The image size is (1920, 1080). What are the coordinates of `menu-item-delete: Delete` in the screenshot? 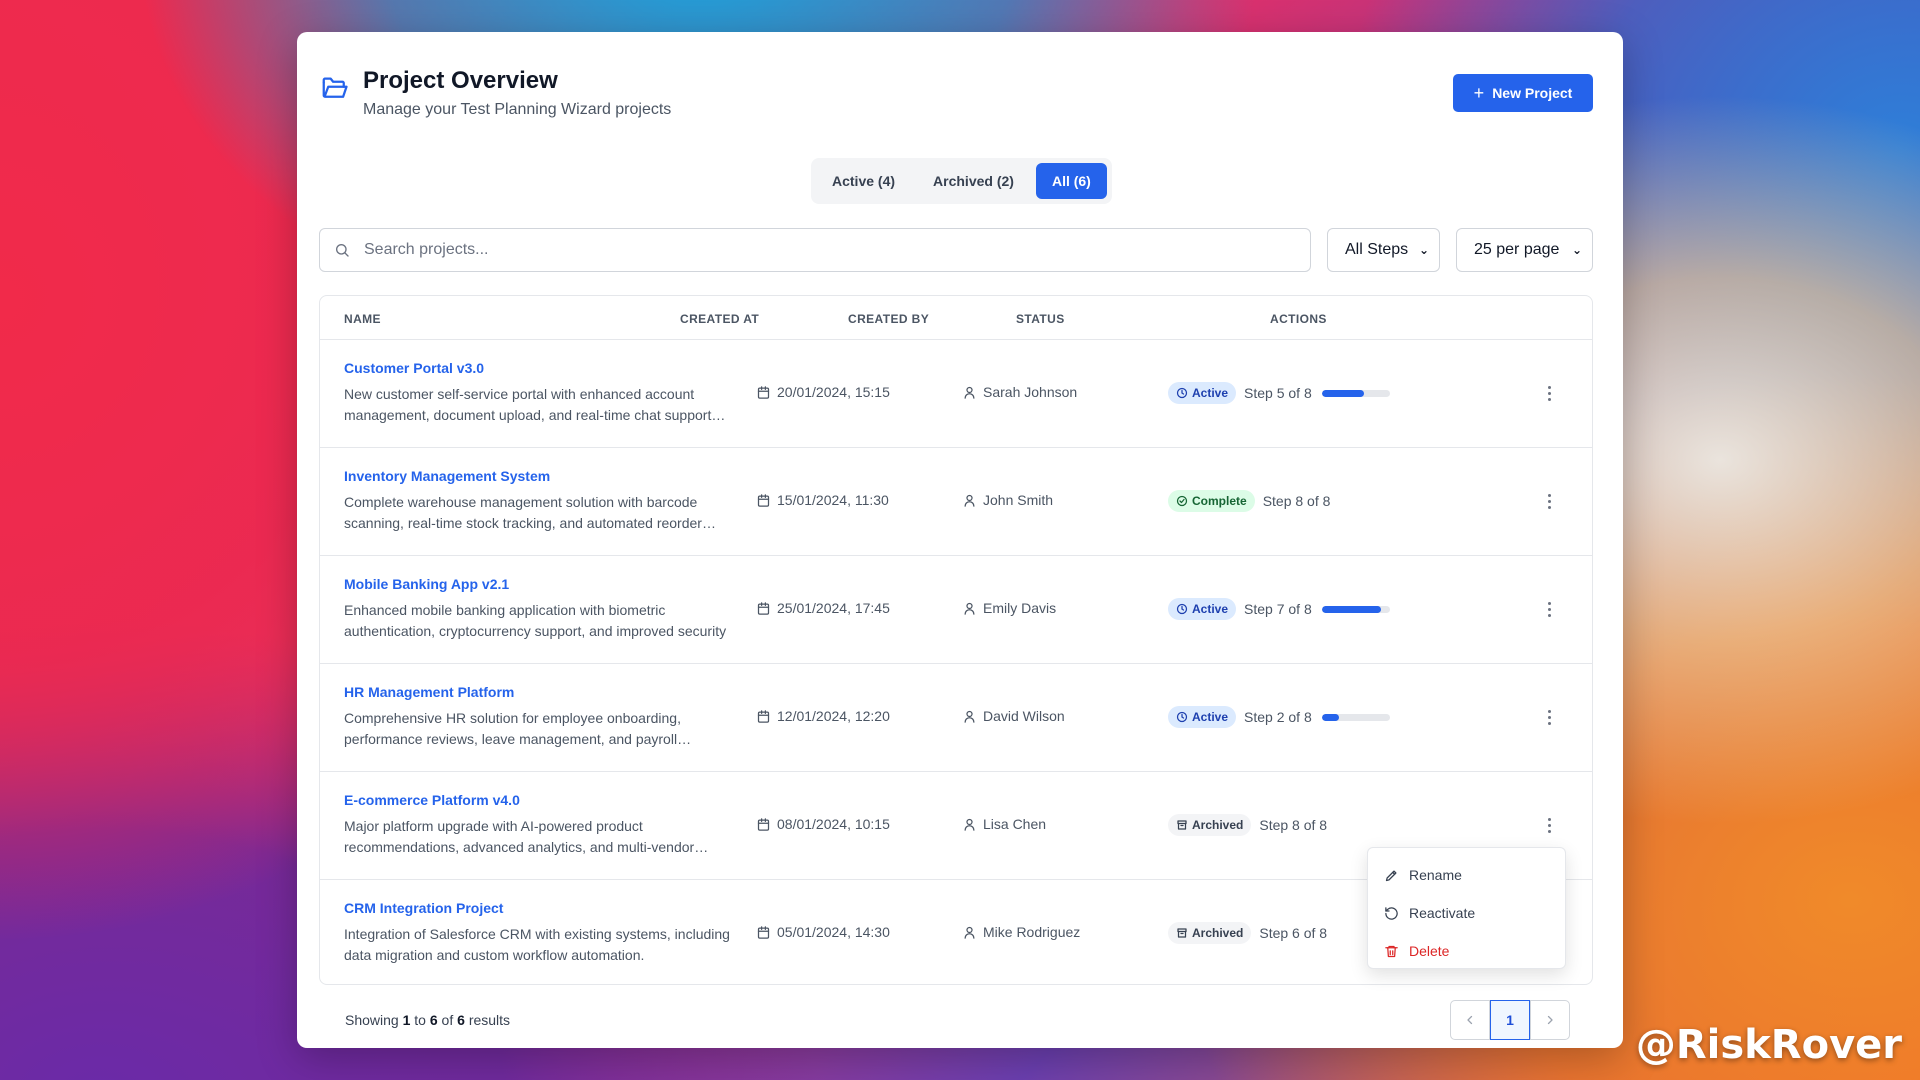 It's located at (1466, 951).